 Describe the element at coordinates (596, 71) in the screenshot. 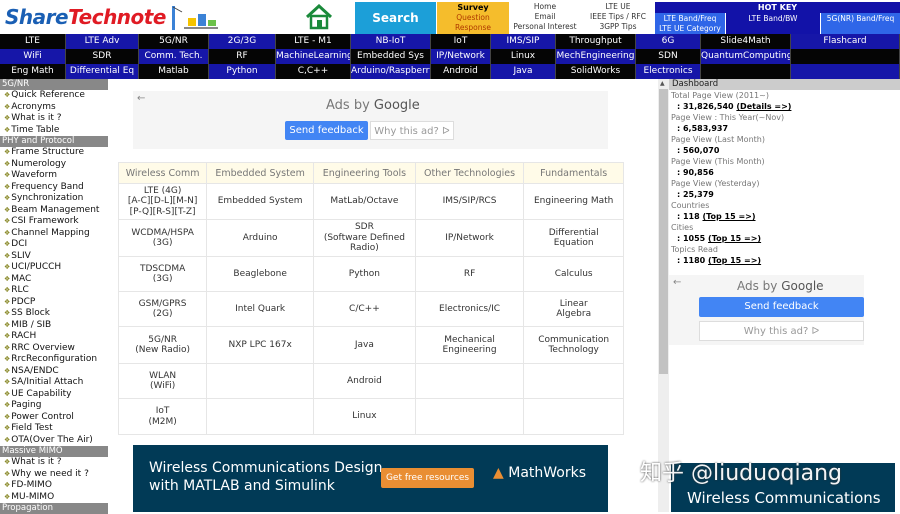

I see `nav-item-row3-8: SolidWorks` at that location.